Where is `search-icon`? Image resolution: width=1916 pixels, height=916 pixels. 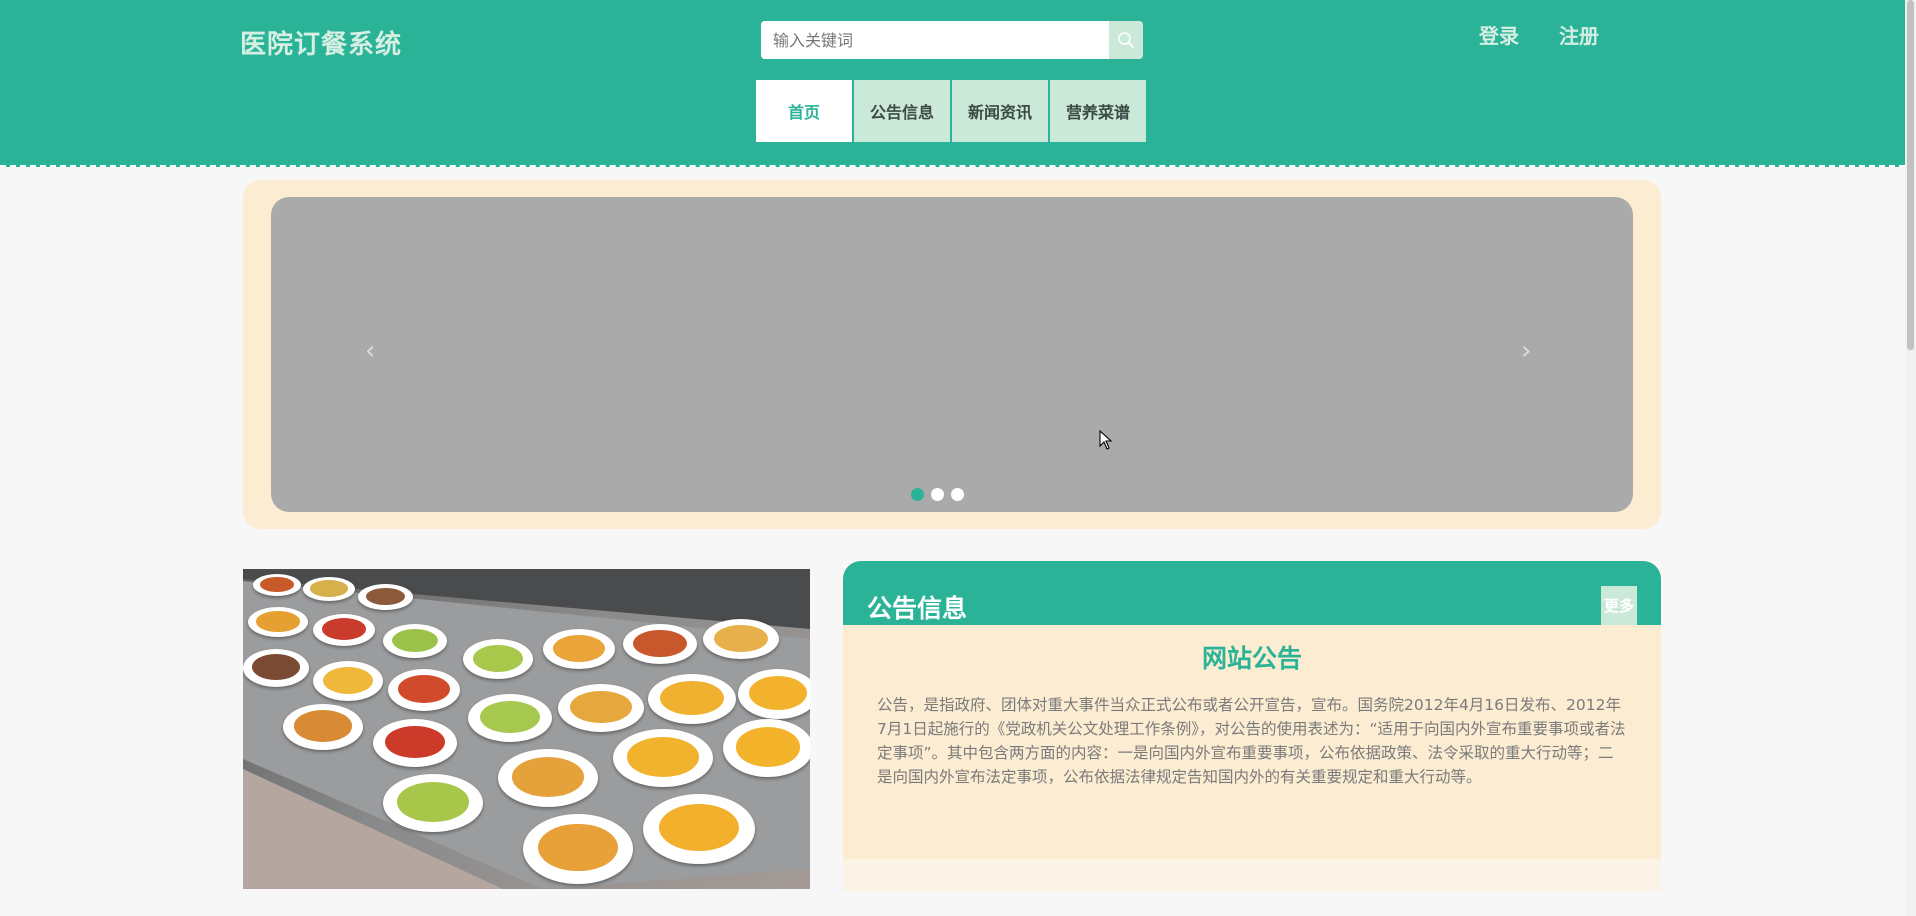 search-icon is located at coordinates (1126, 40).